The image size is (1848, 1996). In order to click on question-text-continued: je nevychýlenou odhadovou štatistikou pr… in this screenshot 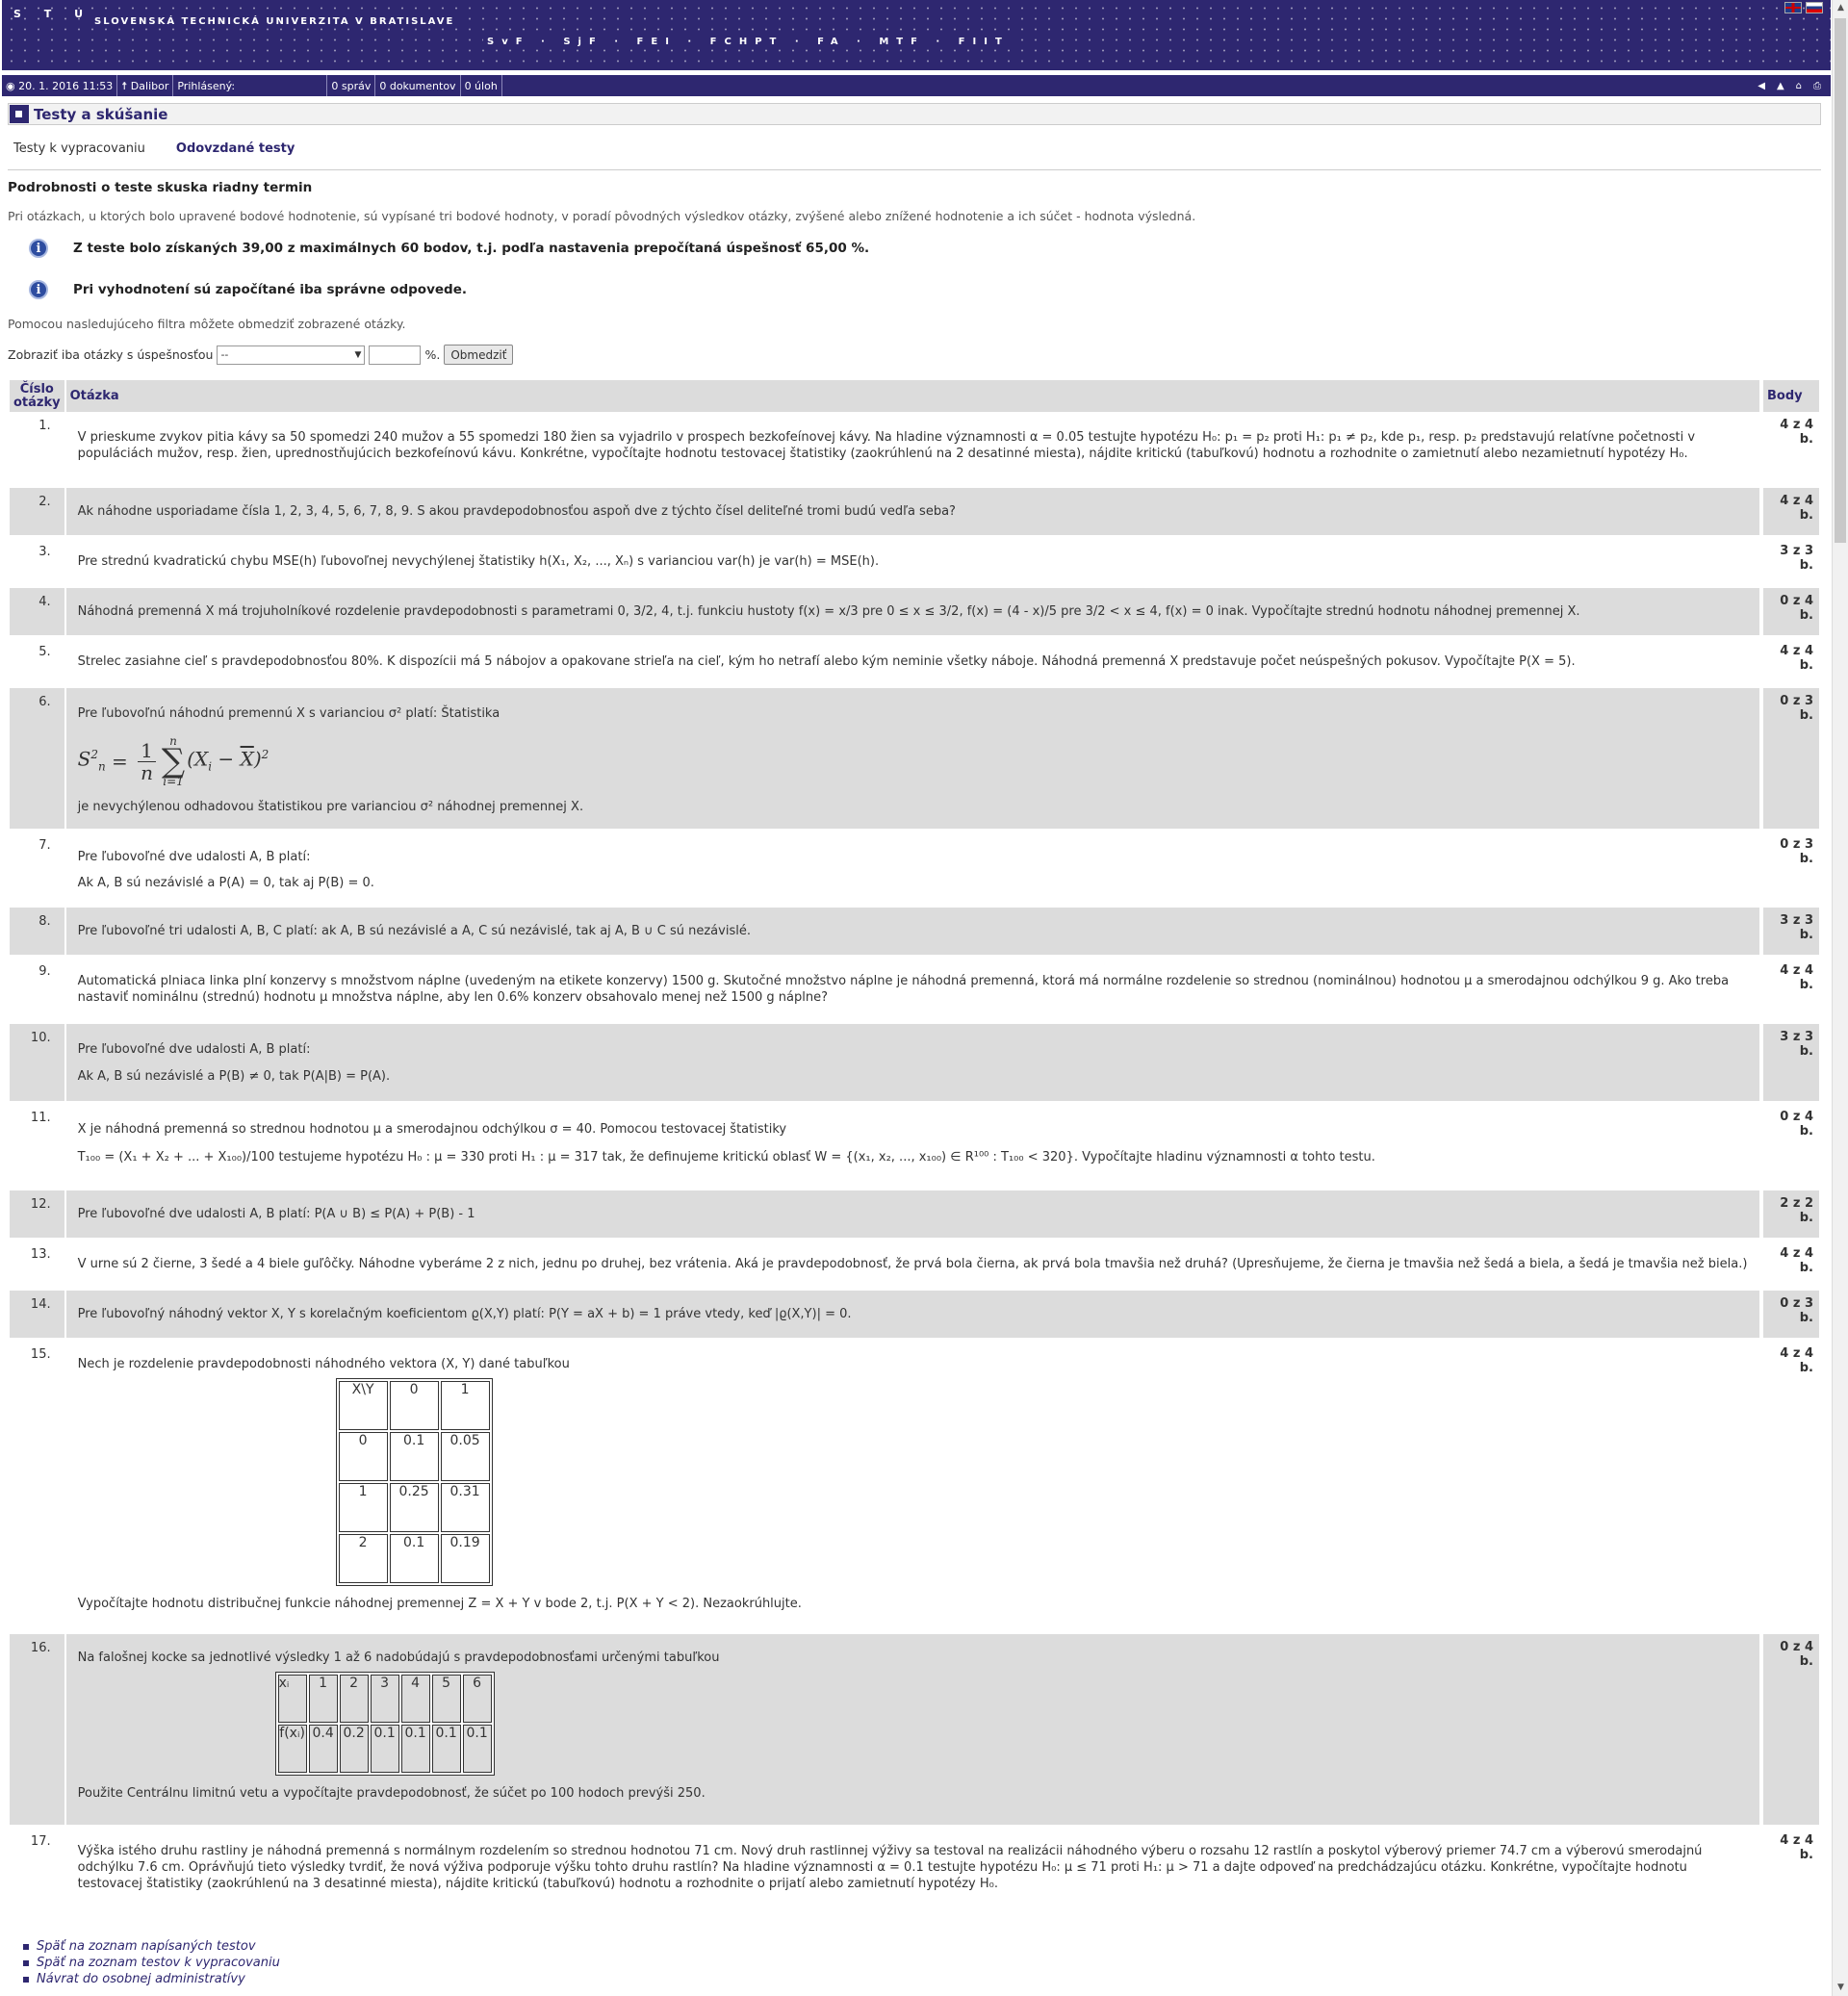, I will do `click(330, 807)`.